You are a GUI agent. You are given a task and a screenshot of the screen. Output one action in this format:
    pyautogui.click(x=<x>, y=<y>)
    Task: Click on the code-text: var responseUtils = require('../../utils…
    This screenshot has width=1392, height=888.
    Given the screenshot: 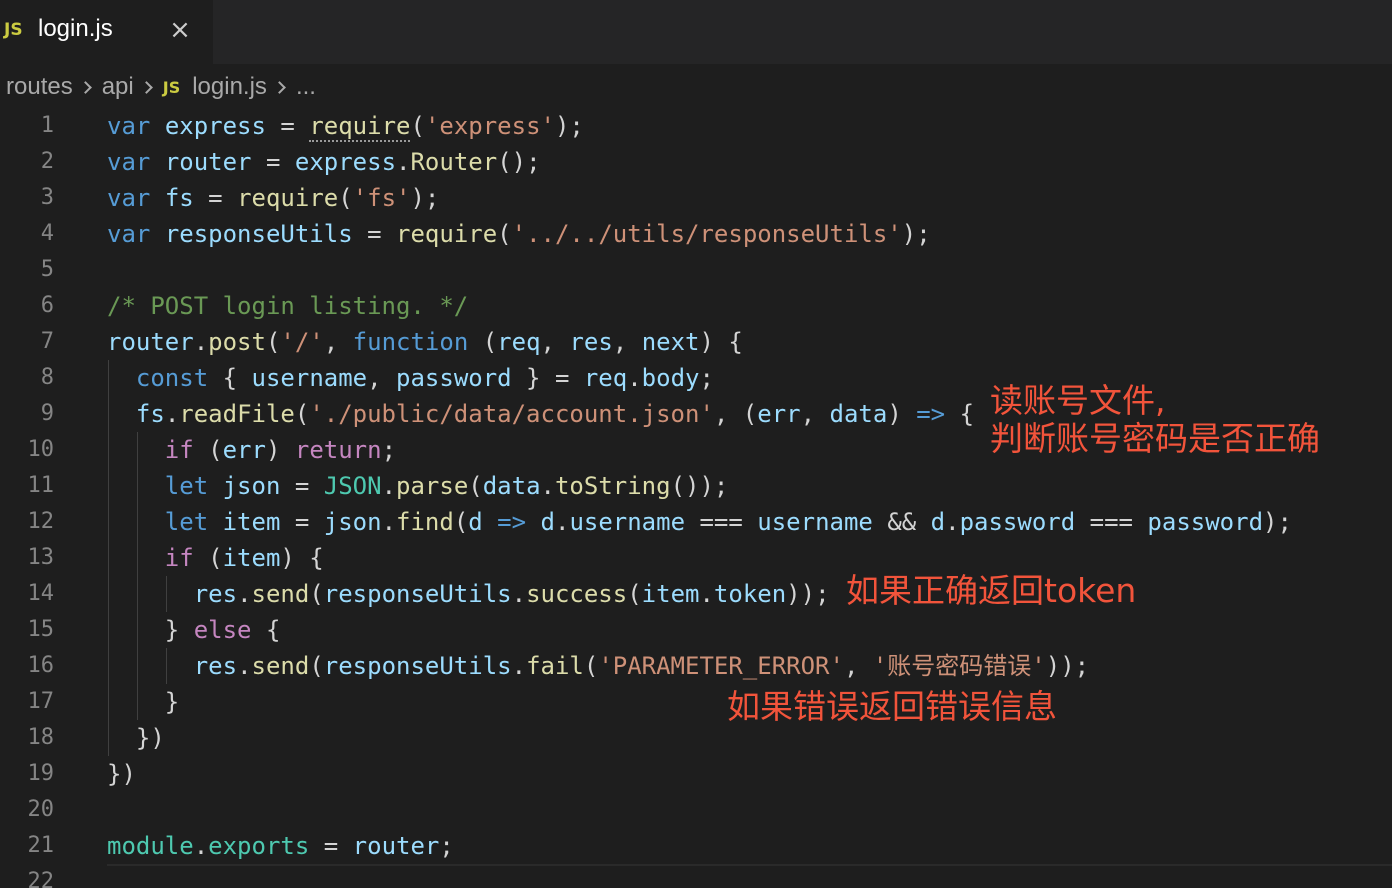 What is the action you would take?
    pyautogui.click(x=519, y=234)
    